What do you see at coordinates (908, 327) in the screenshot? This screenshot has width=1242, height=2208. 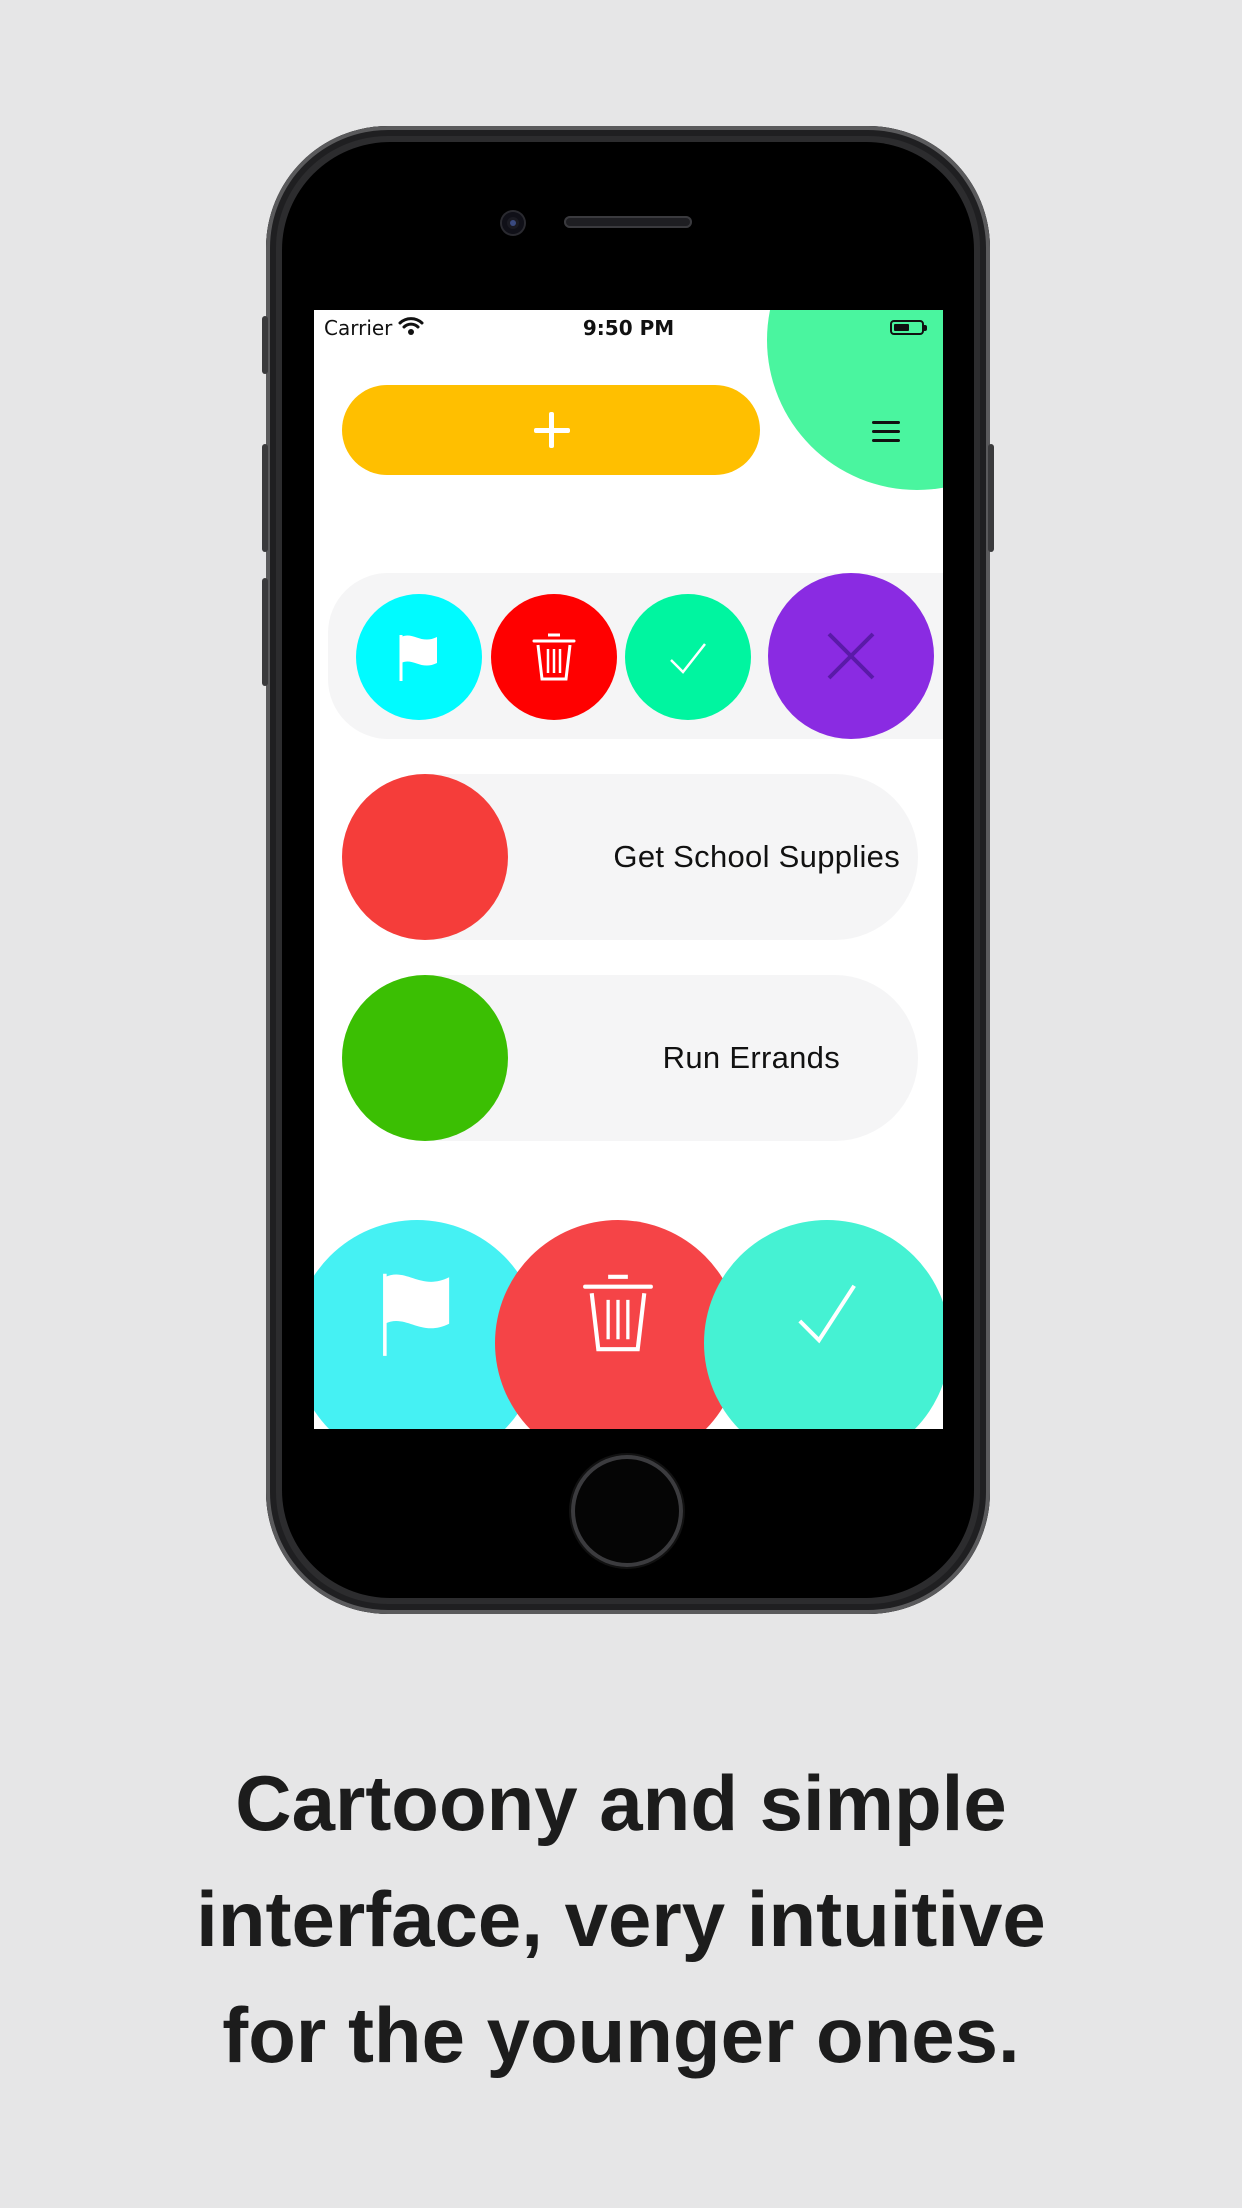 I see `battery-icon` at bounding box center [908, 327].